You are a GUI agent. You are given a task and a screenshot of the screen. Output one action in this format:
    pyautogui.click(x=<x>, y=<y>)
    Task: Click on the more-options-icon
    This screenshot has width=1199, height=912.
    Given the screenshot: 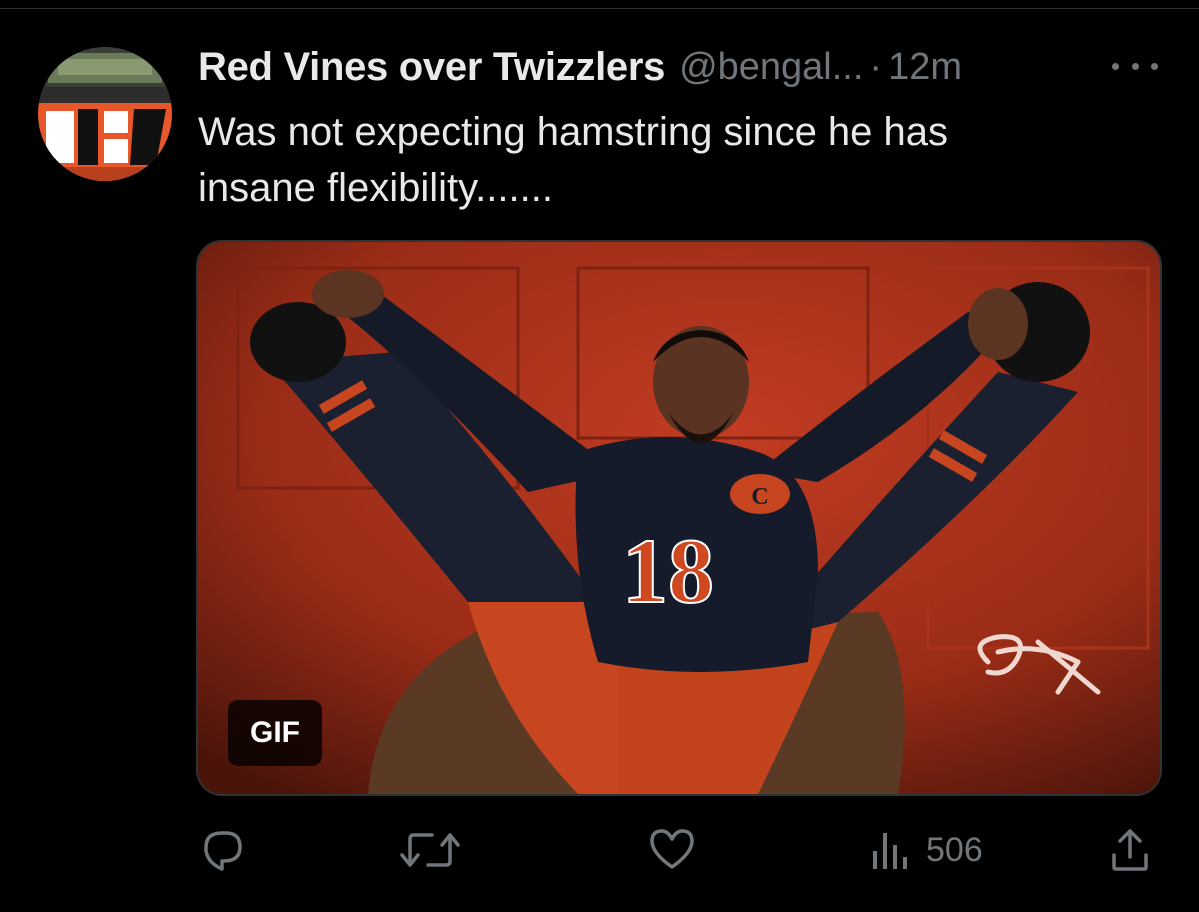 What is the action you would take?
    pyautogui.click(x=1135, y=66)
    